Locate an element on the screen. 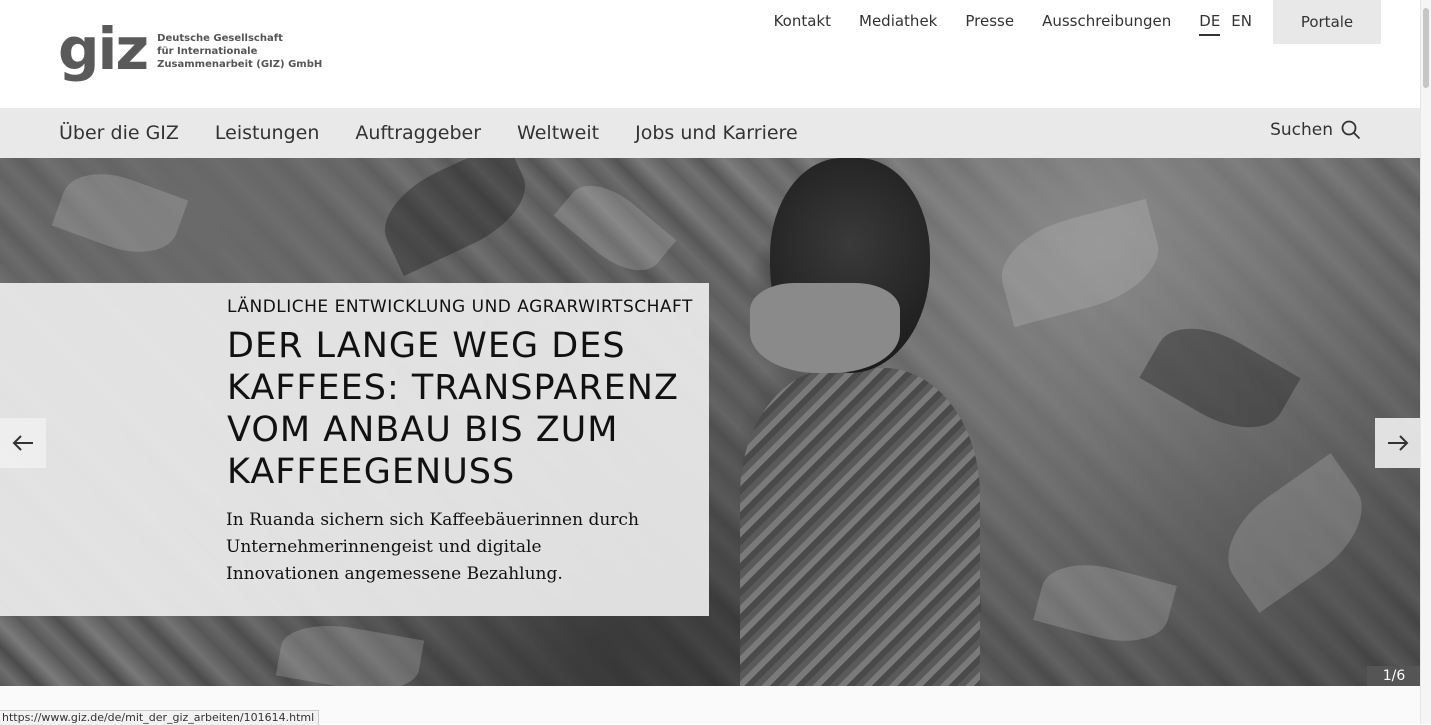 The image size is (1431, 725). logo-mark: giz is located at coordinates (103, 49).